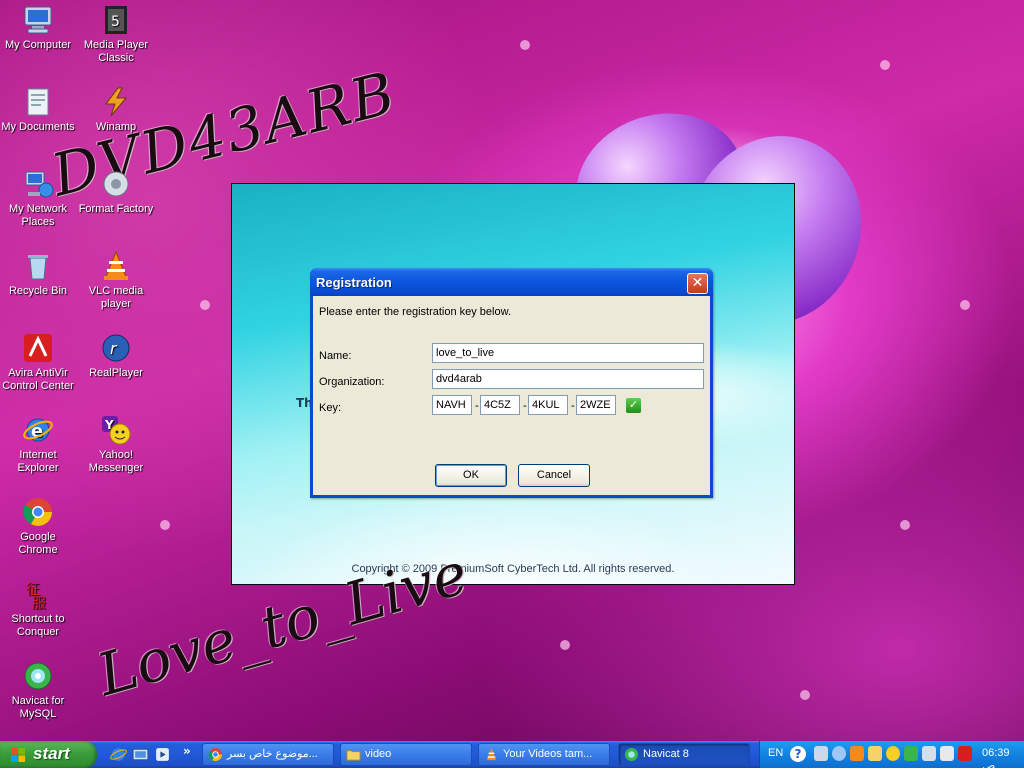 This screenshot has height=772, width=1024. I want to click on taskbar-button-navicat: Navicat 8, so click(684, 754).